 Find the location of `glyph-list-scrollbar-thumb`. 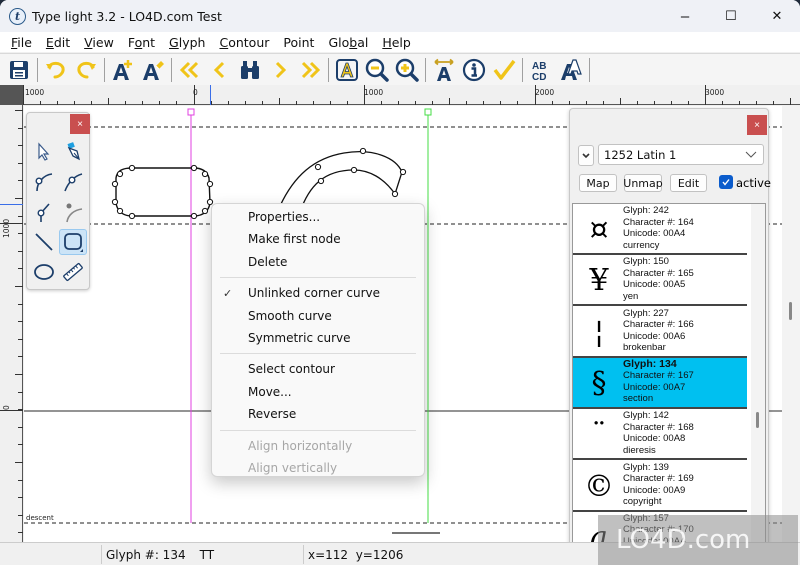

glyph-list-scrollbar-thumb is located at coordinates (757, 420).